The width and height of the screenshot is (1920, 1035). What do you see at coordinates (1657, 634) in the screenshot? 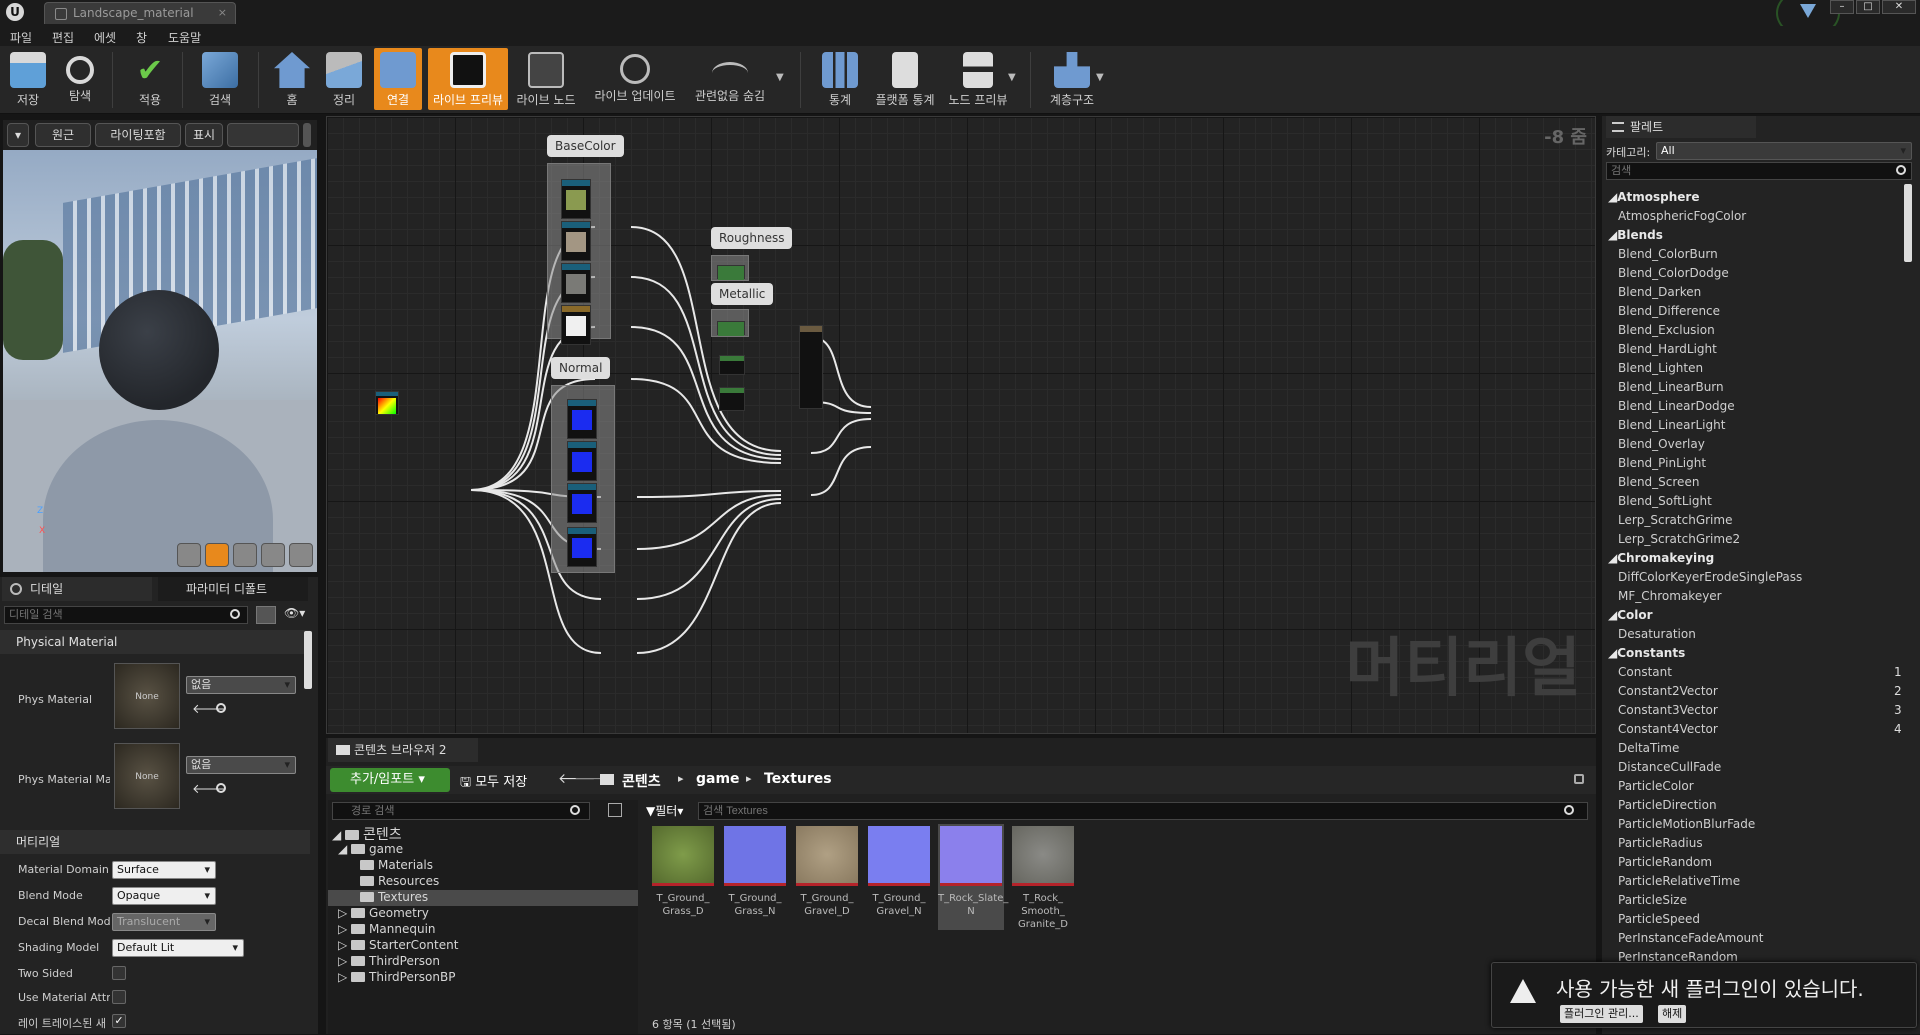
I see `palette-item: Desaturation` at bounding box center [1657, 634].